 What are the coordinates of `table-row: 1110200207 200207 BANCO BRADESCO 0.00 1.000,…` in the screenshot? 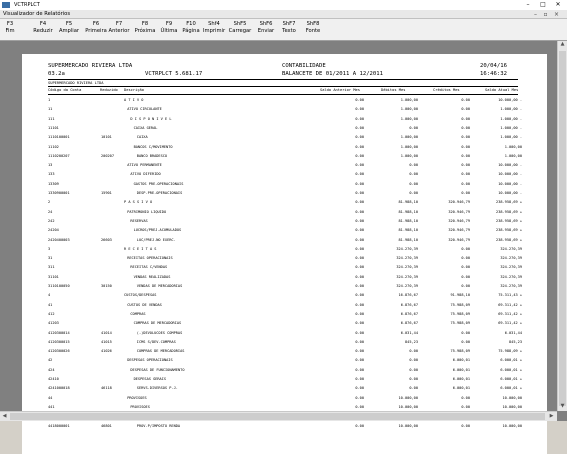 It's located at (284, 156).